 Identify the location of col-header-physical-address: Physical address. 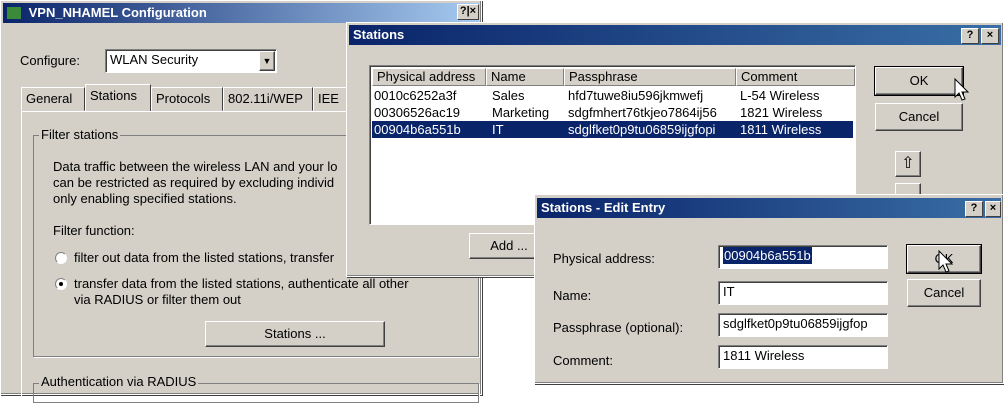
(429, 77).